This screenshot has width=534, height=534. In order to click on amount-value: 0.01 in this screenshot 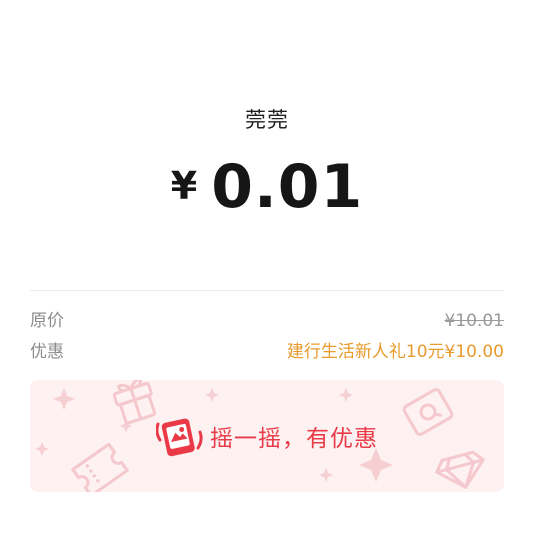, I will do `click(287, 187)`.